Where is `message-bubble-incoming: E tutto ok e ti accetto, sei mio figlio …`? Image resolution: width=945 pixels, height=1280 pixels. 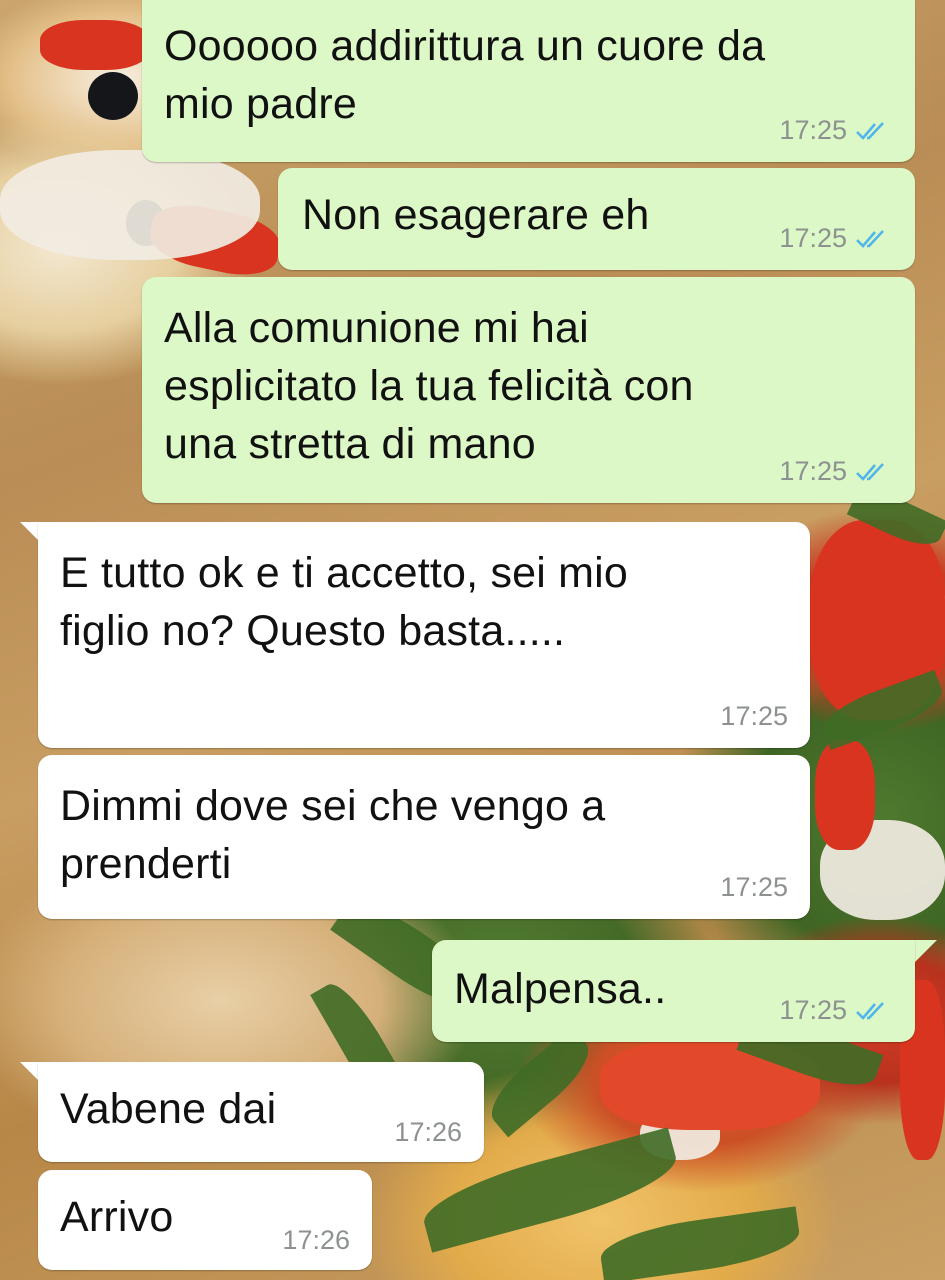 message-bubble-incoming: E tutto ok e ti accetto, sei mio figlio … is located at coordinates (424, 635).